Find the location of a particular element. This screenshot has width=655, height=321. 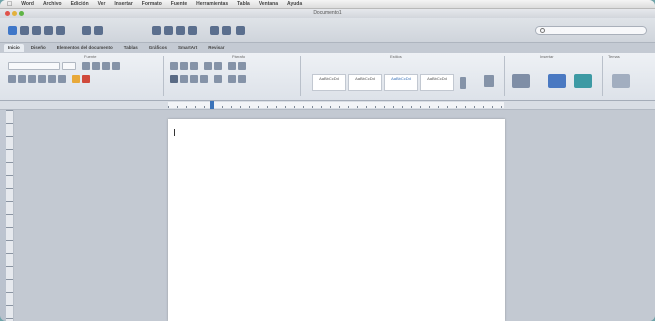

multilevel-list-icon is located at coordinates (194, 66).